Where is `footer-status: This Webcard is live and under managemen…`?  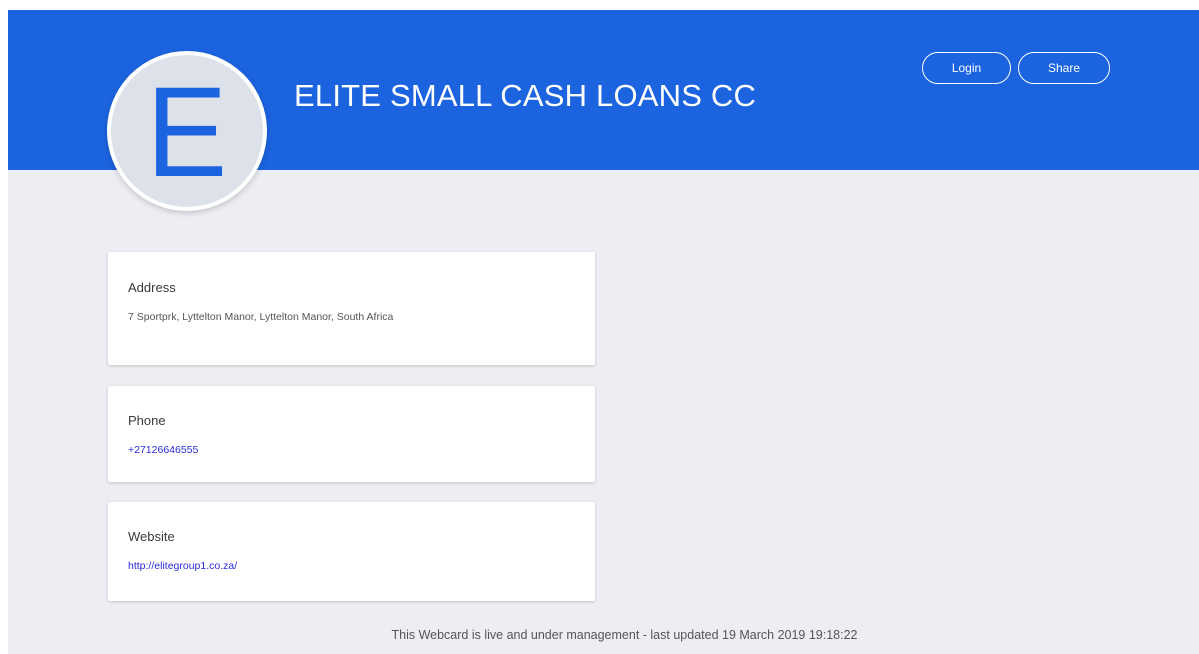
footer-status: This Webcard is live and under managemen… is located at coordinates (603, 635).